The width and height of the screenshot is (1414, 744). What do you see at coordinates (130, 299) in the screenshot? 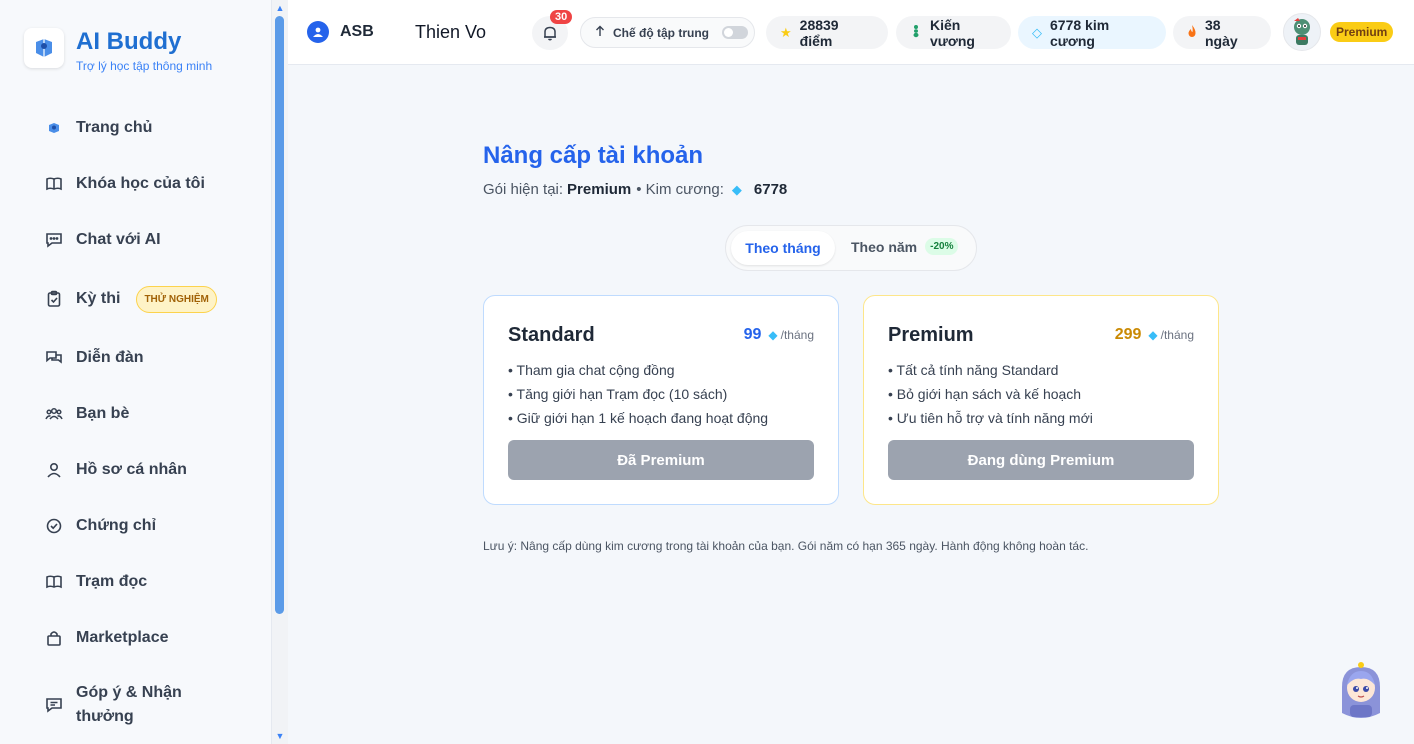
I see `sidebar-item-exams: Kỳ thi THỬ NGHIỆM` at bounding box center [130, 299].